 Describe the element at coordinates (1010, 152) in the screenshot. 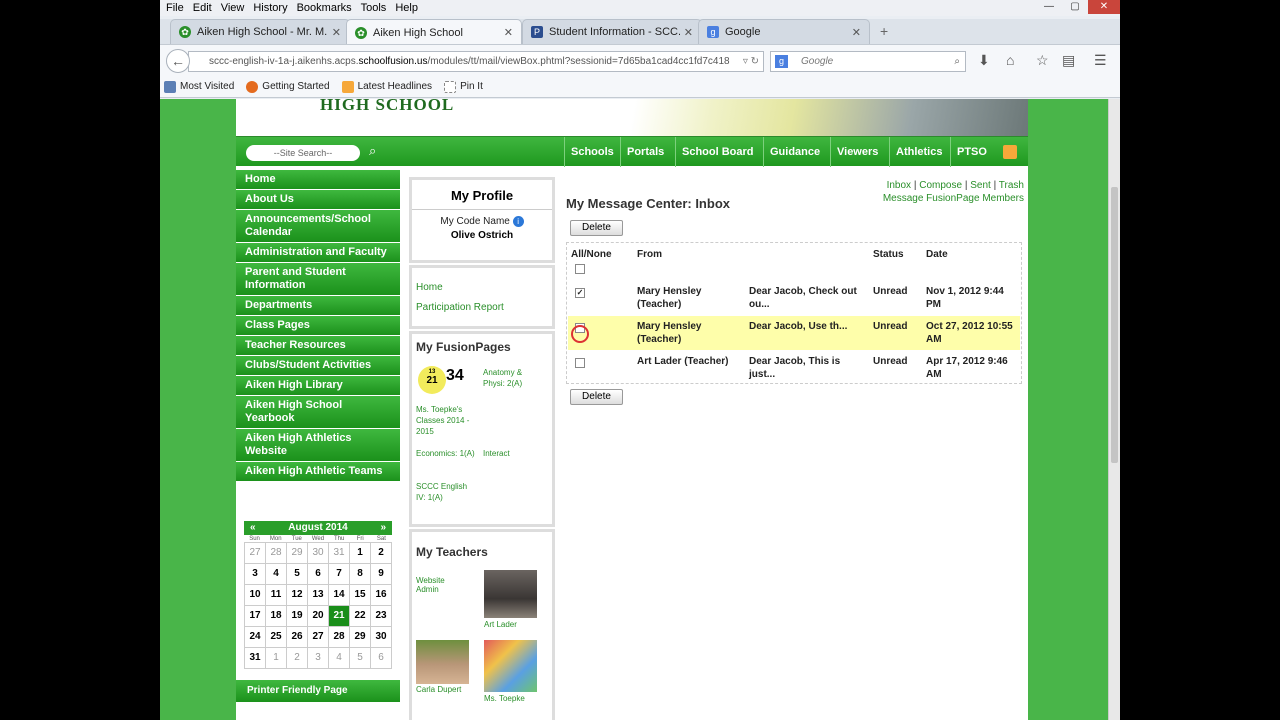

I see `rss-feed-icon` at that location.